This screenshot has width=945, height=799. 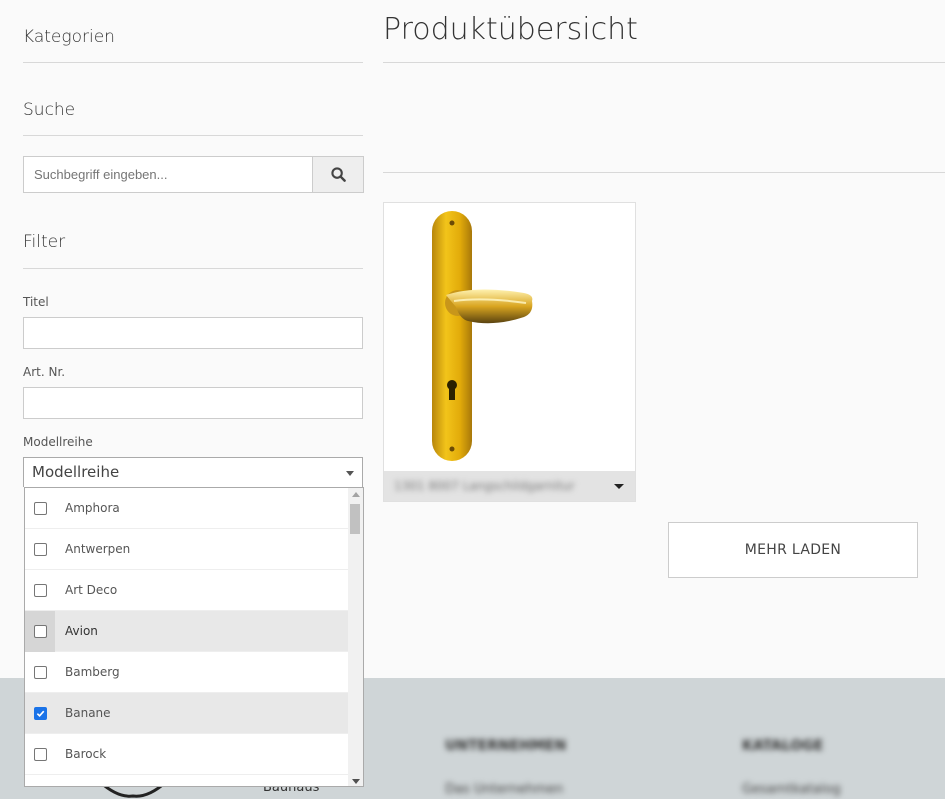 What do you see at coordinates (504, 789) in the screenshot?
I see `footer-link-company: Das Unternehmen` at bounding box center [504, 789].